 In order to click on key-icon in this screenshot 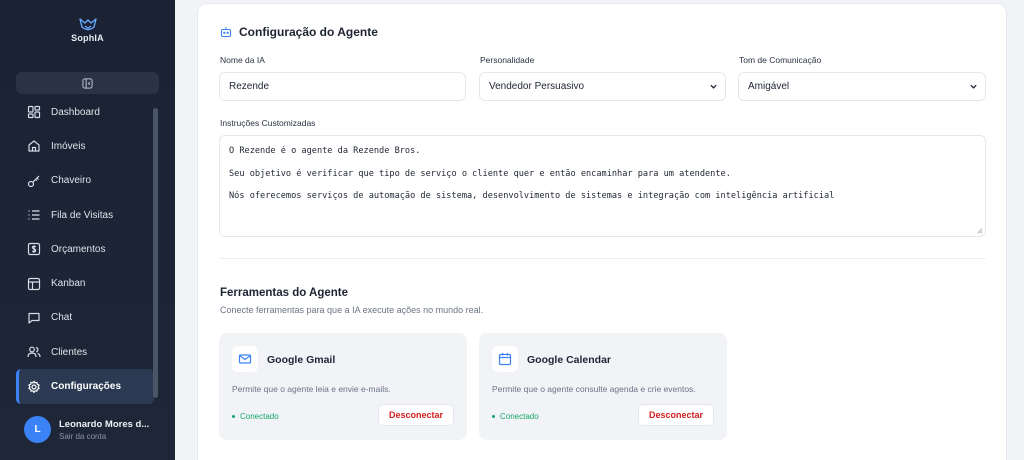, I will do `click(33, 181)`.